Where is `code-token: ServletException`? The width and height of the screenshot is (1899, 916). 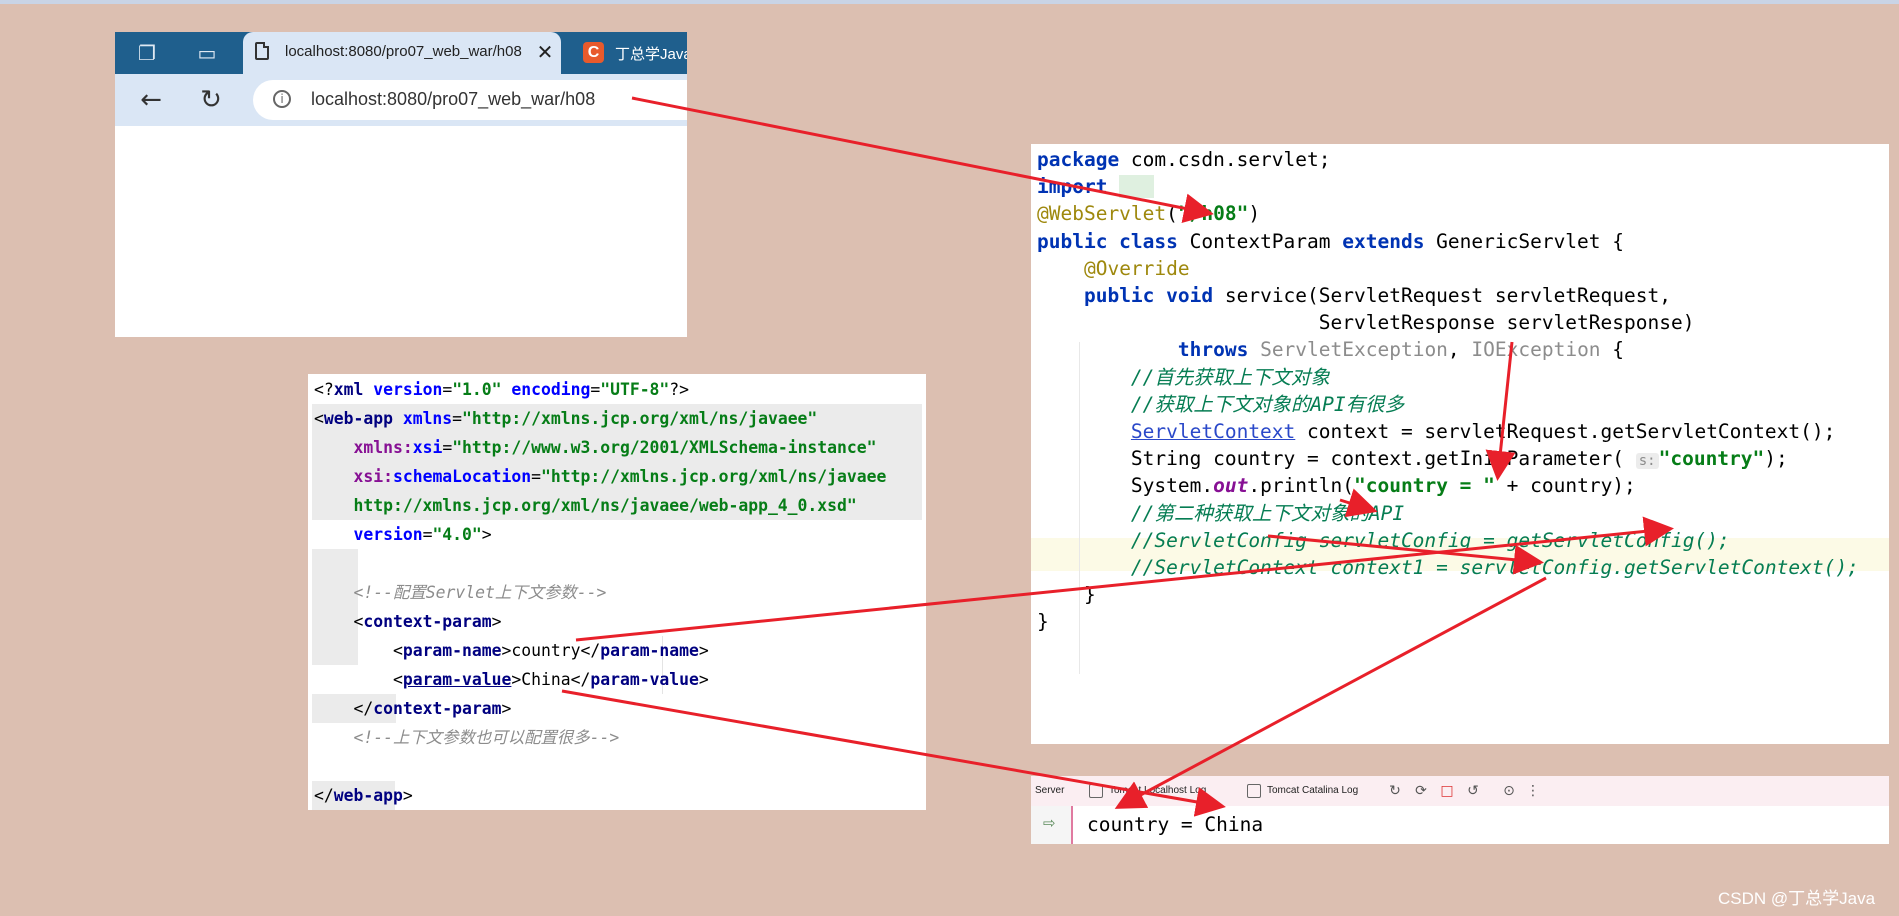 code-token: ServletException is located at coordinates (1354, 350).